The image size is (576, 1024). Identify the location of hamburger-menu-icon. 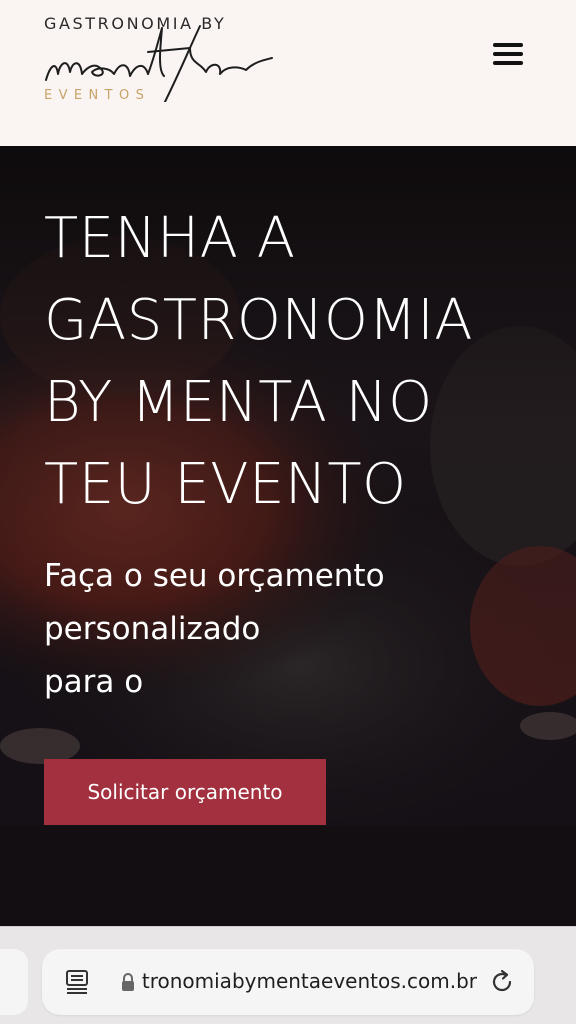
(508, 54).